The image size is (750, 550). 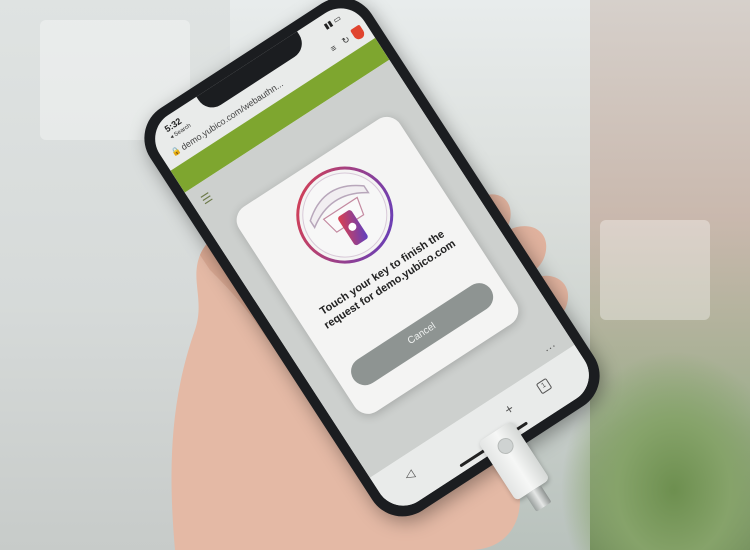 I want to click on yubikey-touch-sensor, so click(x=505, y=446).